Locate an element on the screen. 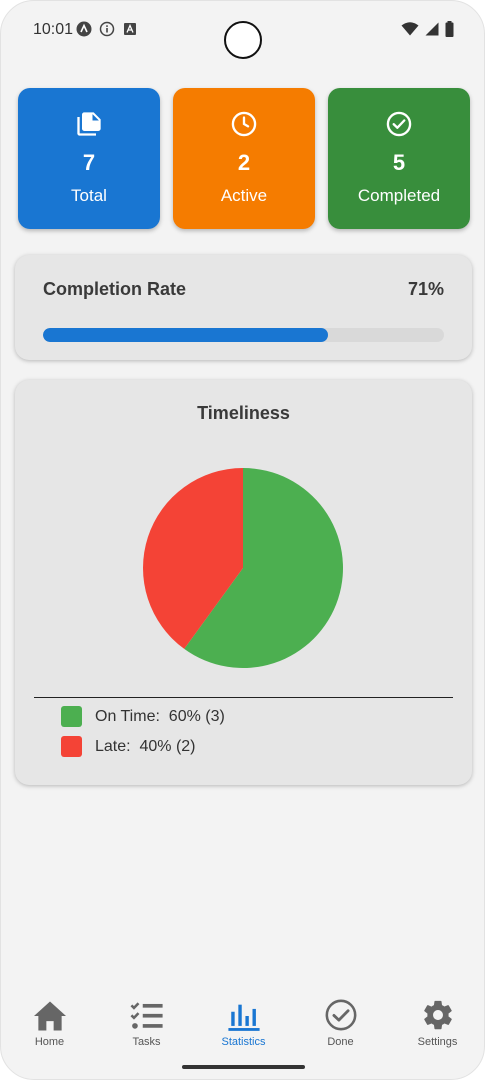  total-label: Total is located at coordinates (89, 195).